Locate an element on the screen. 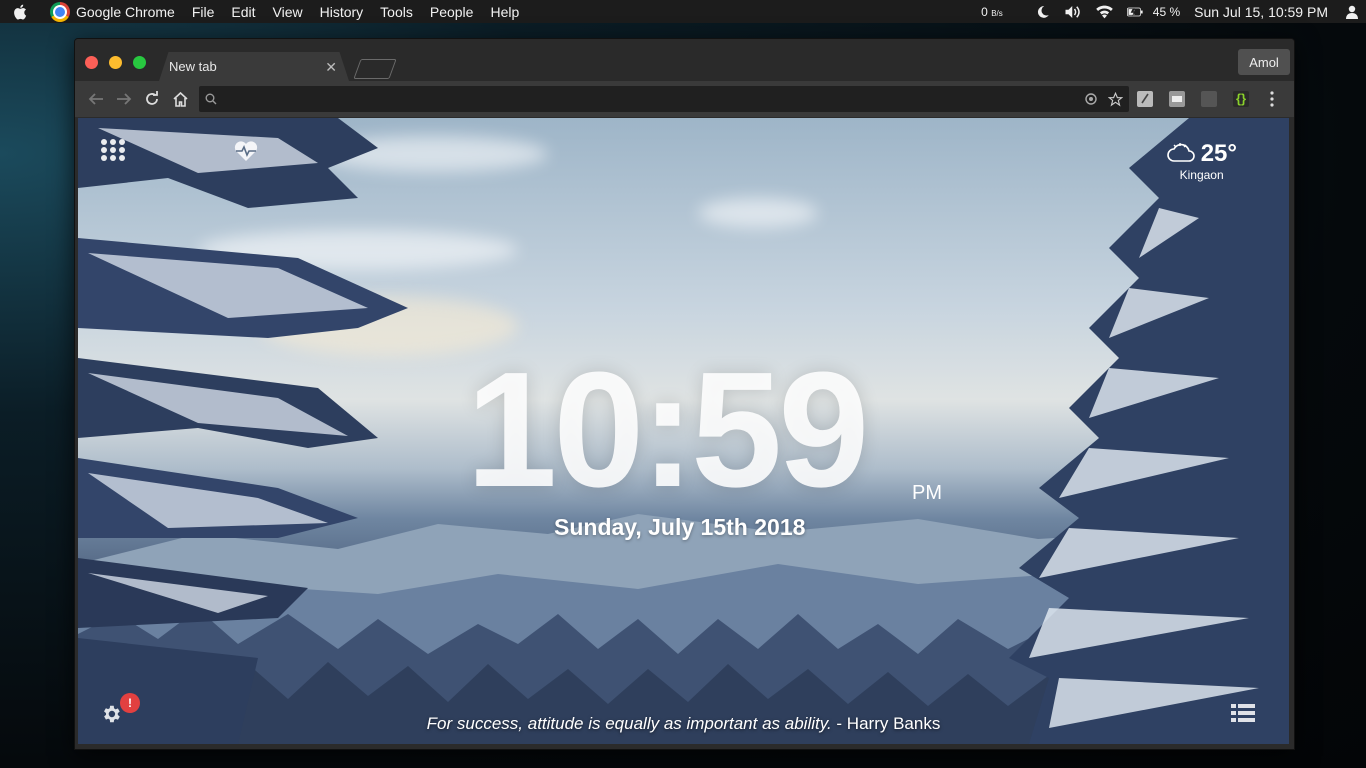  star-icon is located at coordinates (1115, 99).